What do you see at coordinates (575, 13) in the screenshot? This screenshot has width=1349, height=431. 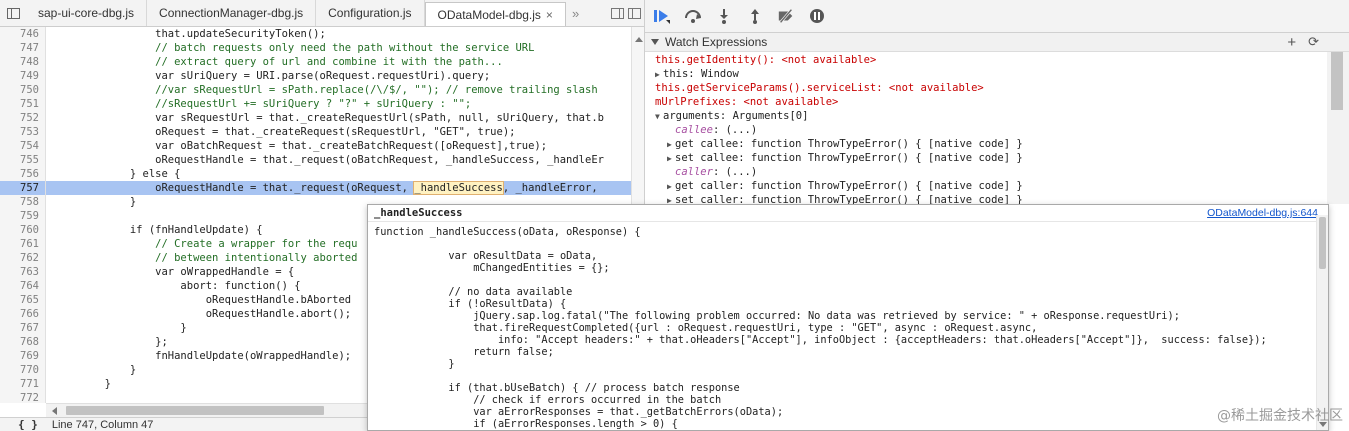 I see `more-tabs-button: »` at bounding box center [575, 13].